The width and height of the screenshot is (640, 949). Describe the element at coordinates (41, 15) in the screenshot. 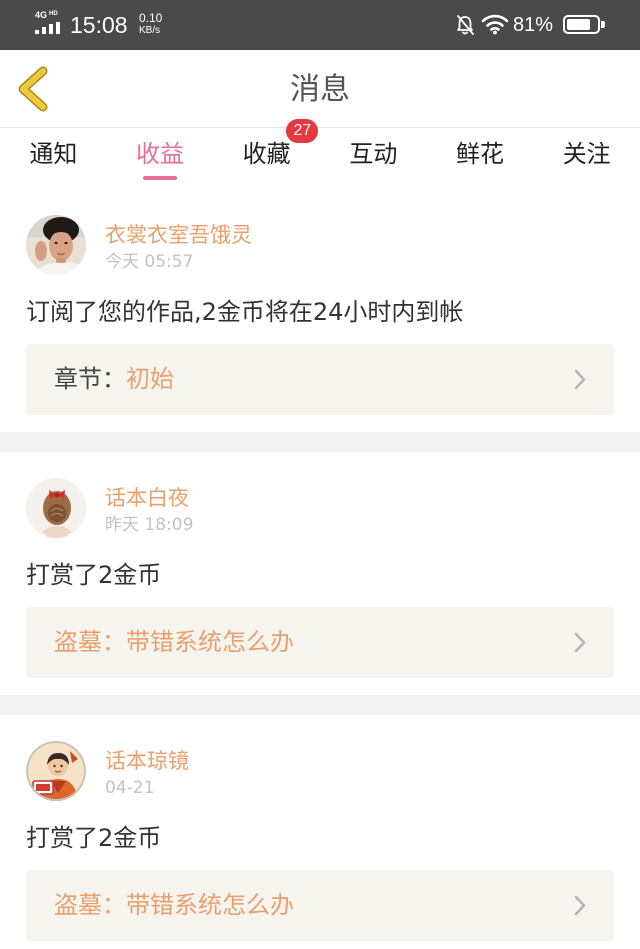

I see `network-type: 4G` at that location.